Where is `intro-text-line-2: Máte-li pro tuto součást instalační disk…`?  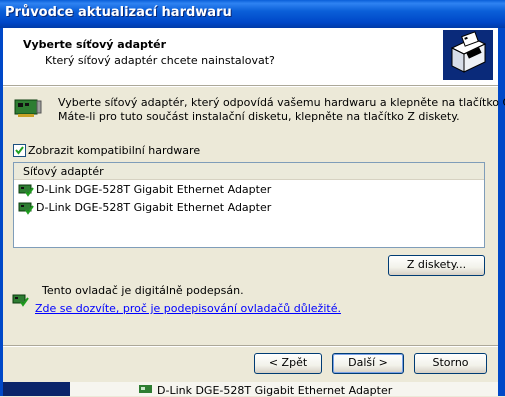
intro-text-line-2: Máte-li pro tuto součást instalační disk… is located at coordinates (259, 116).